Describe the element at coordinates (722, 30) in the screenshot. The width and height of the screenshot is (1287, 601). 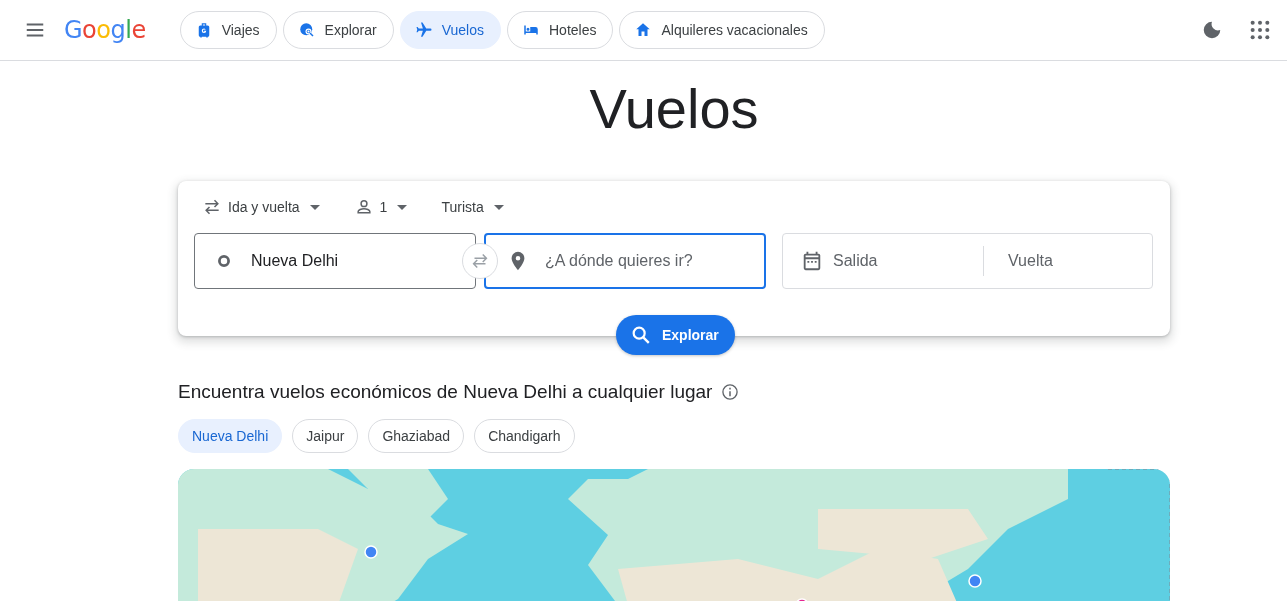
I see `nav-tab: Alquileres vacacionales` at that location.